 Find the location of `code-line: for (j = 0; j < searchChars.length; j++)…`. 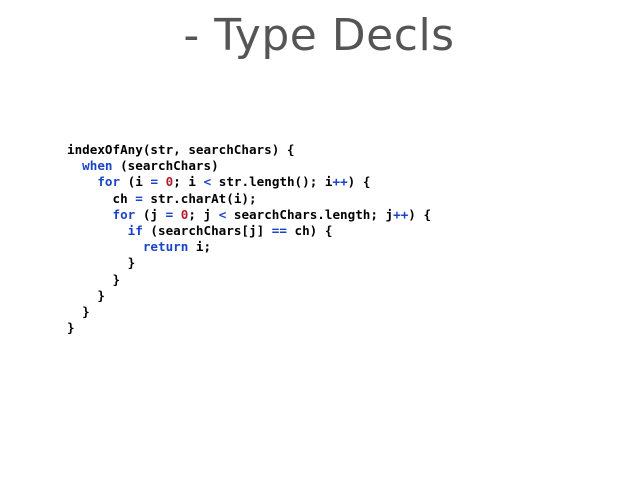

code-line: for (j = 0; j < searchChars.length; j++)… is located at coordinates (249, 214).